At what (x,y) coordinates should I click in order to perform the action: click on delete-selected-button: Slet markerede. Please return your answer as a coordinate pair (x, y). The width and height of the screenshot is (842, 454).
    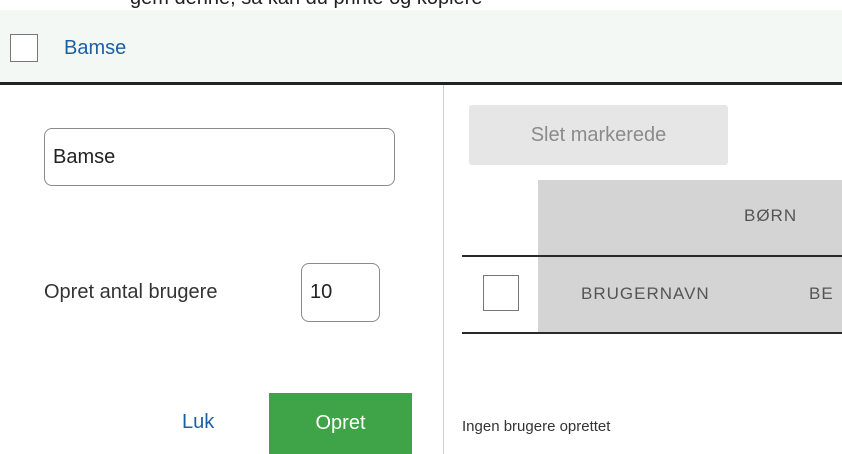
    Looking at the image, I should click on (598, 135).